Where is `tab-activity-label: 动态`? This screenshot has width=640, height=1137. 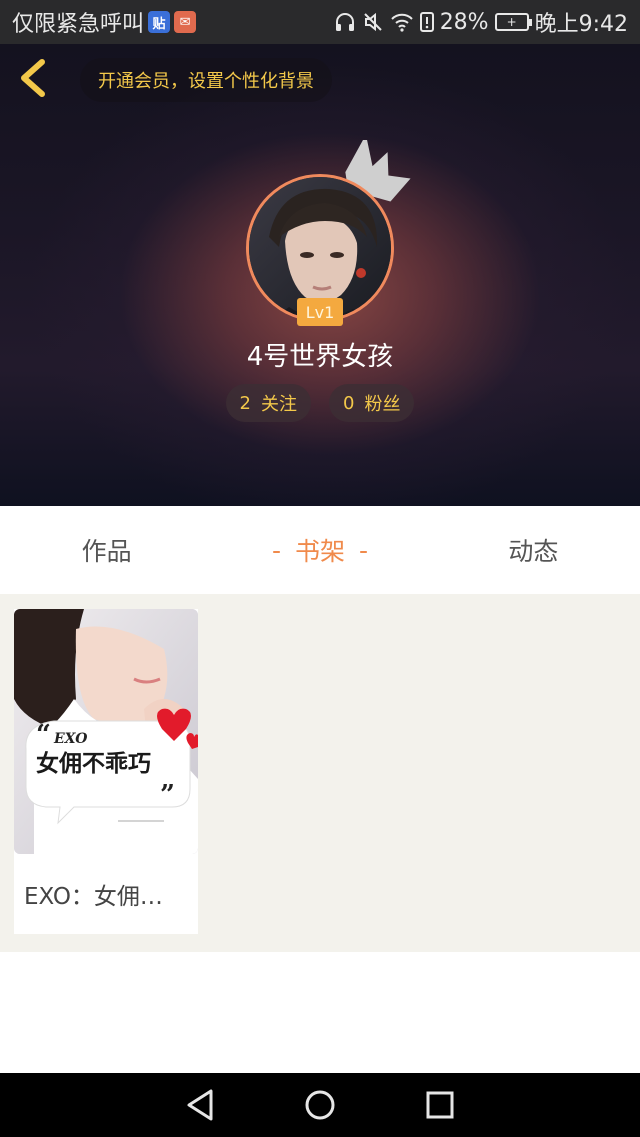
tab-activity-label: 动态 is located at coordinates (533, 551).